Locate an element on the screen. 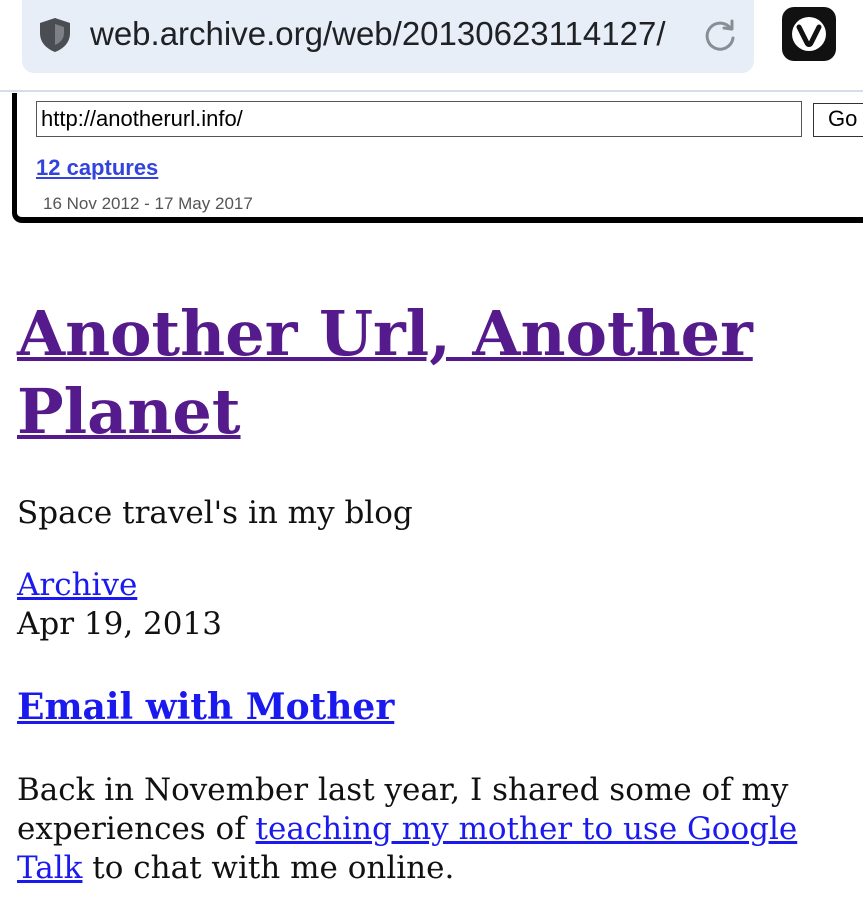  post-title-link: Email with Mother is located at coordinates (205, 707).